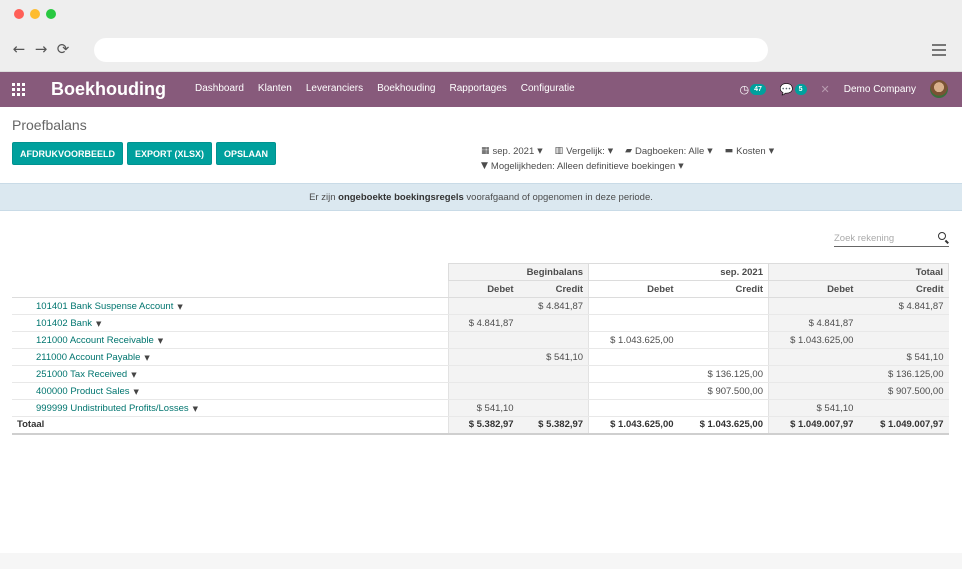 This screenshot has width=962, height=569. What do you see at coordinates (903, 357) in the screenshot?
I see `amount-cell: $ 541,10` at bounding box center [903, 357].